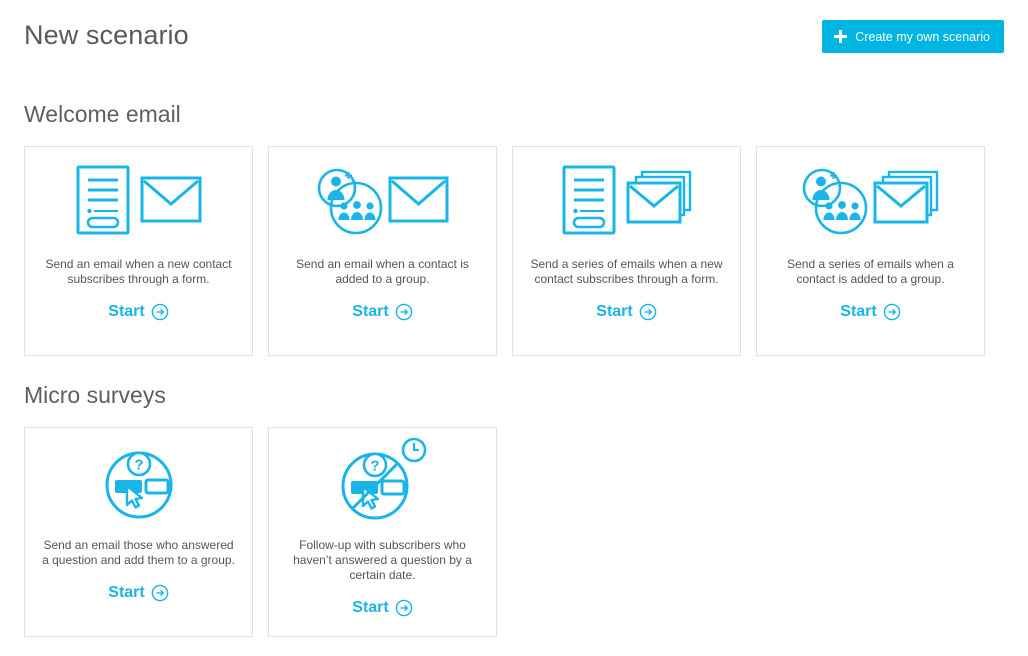  What do you see at coordinates (514, 39) in the screenshot?
I see `page-header: New scenario Create my own scenario` at bounding box center [514, 39].